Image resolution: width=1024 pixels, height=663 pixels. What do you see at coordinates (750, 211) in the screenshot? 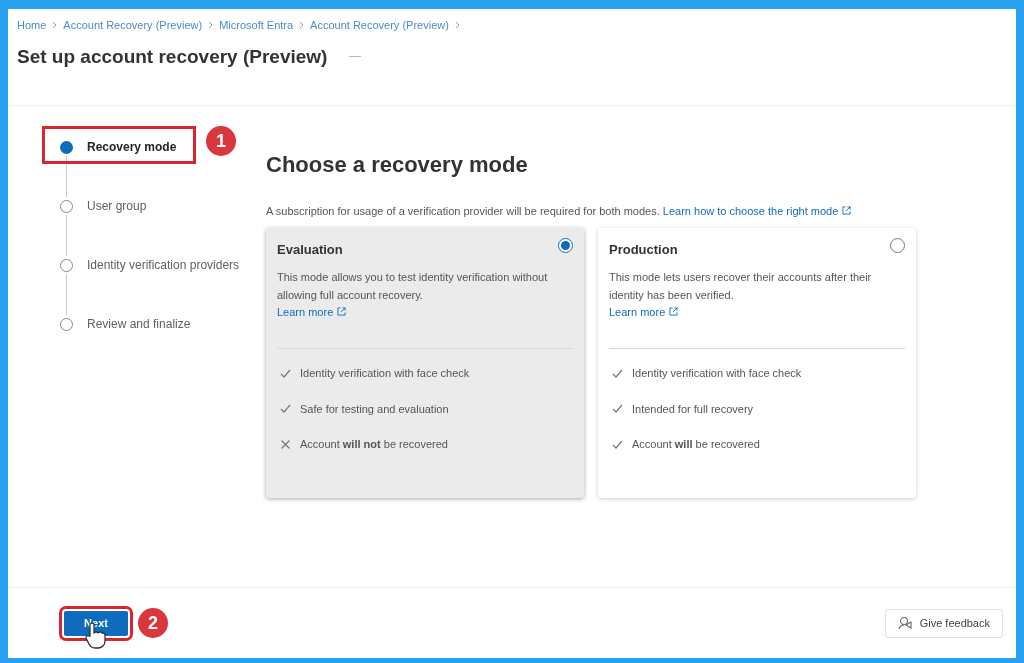
I see `learn-link: Learn how to choose the right mode` at bounding box center [750, 211].